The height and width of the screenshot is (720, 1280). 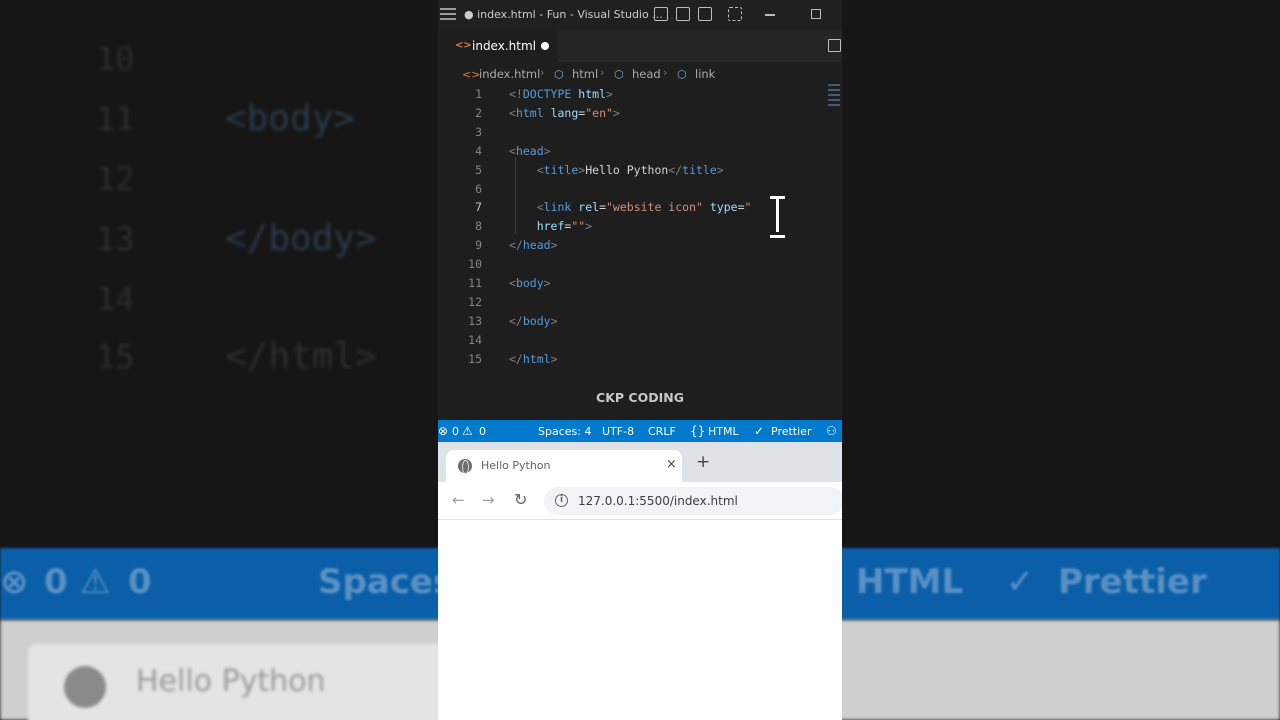 I want to click on code-line: <title>Hello Python</title>, so click(x=616, y=170).